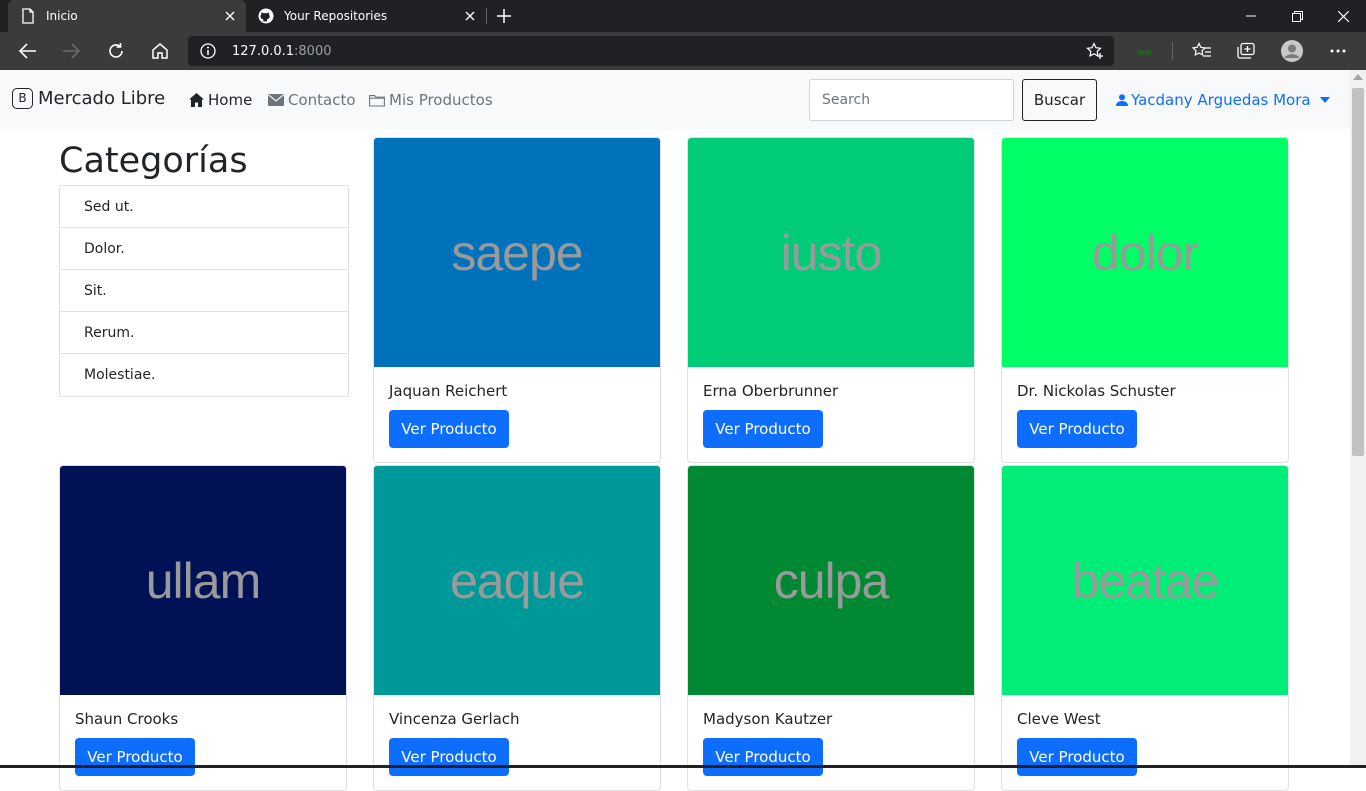 This screenshot has width=1366, height=791. What do you see at coordinates (1358, 272) in the screenshot?
I see `scrollbar-thumb` at bounding box center [1358, 272].